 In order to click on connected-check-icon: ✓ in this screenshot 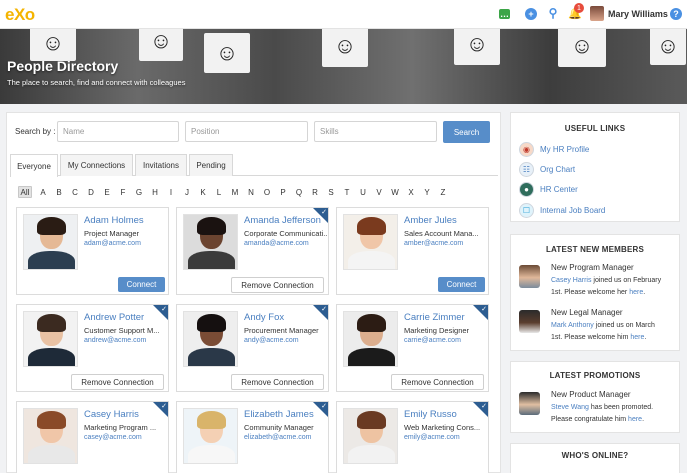, I will do `click(324, 406)`.